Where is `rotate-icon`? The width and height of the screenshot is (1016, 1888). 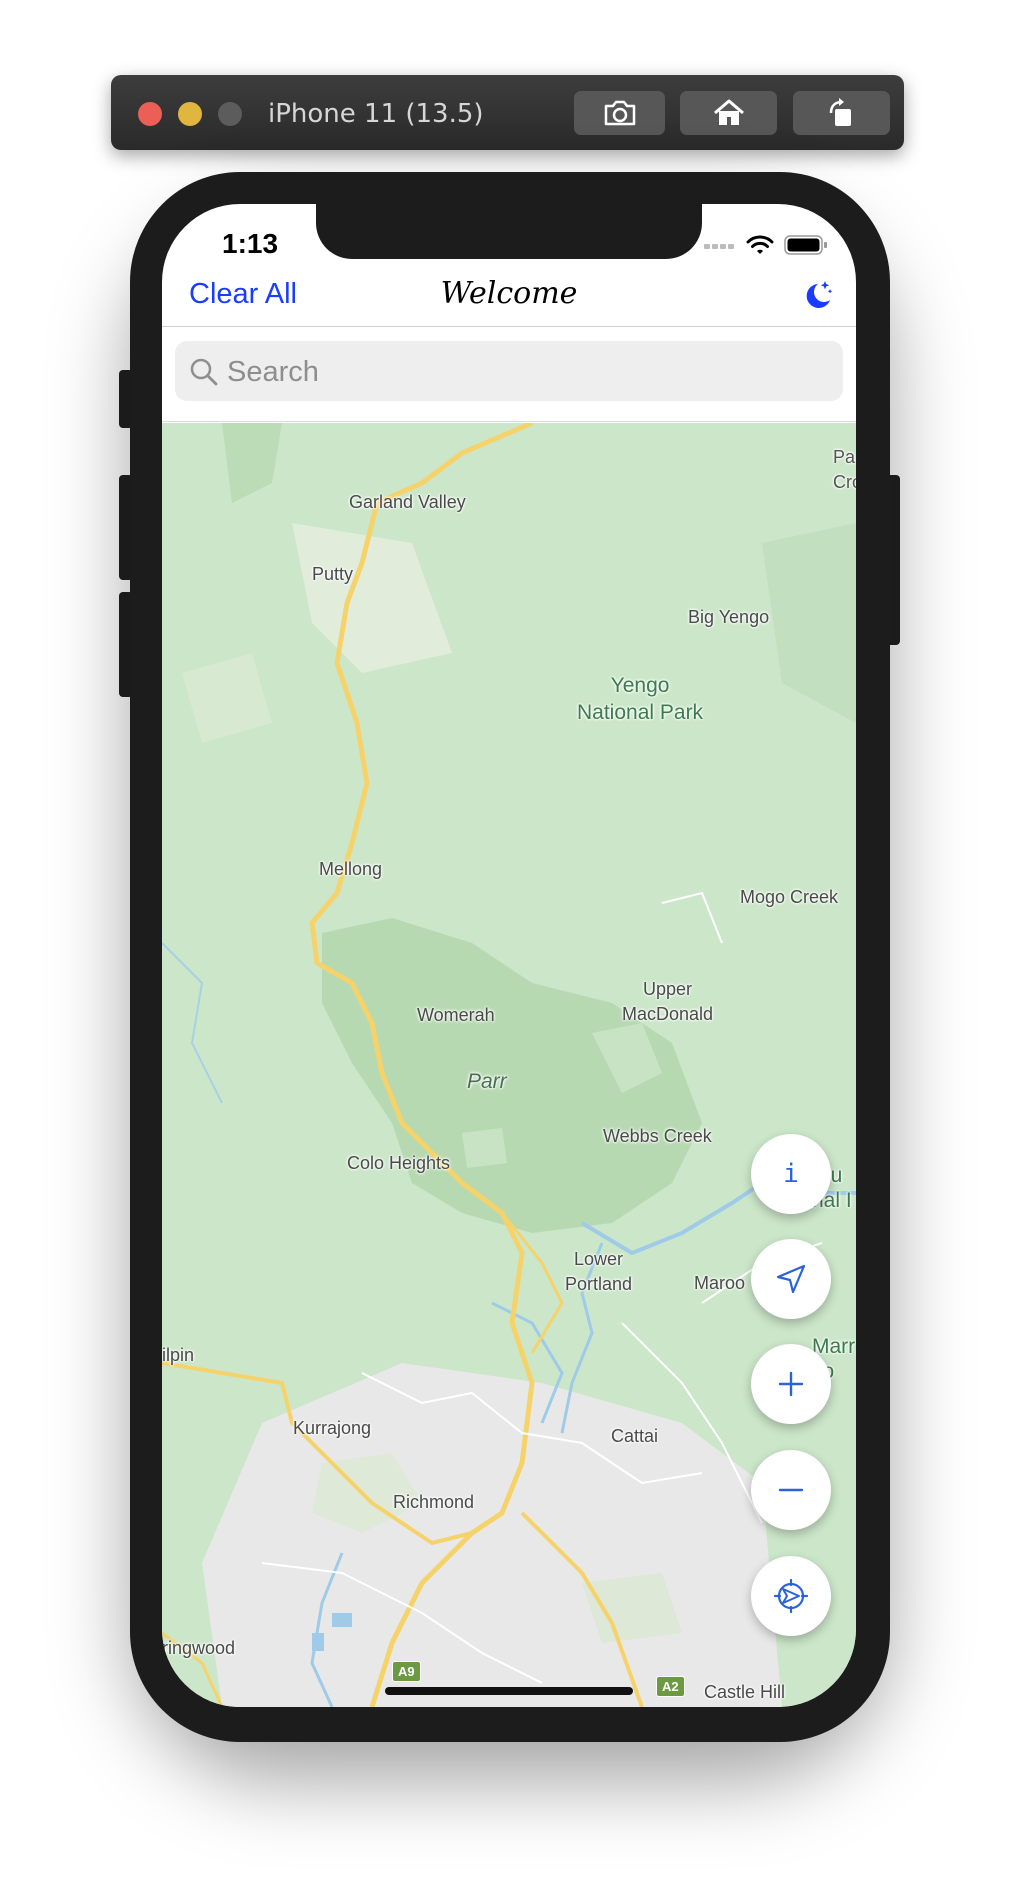
rotate-icon is located at coordinates (840, 112).